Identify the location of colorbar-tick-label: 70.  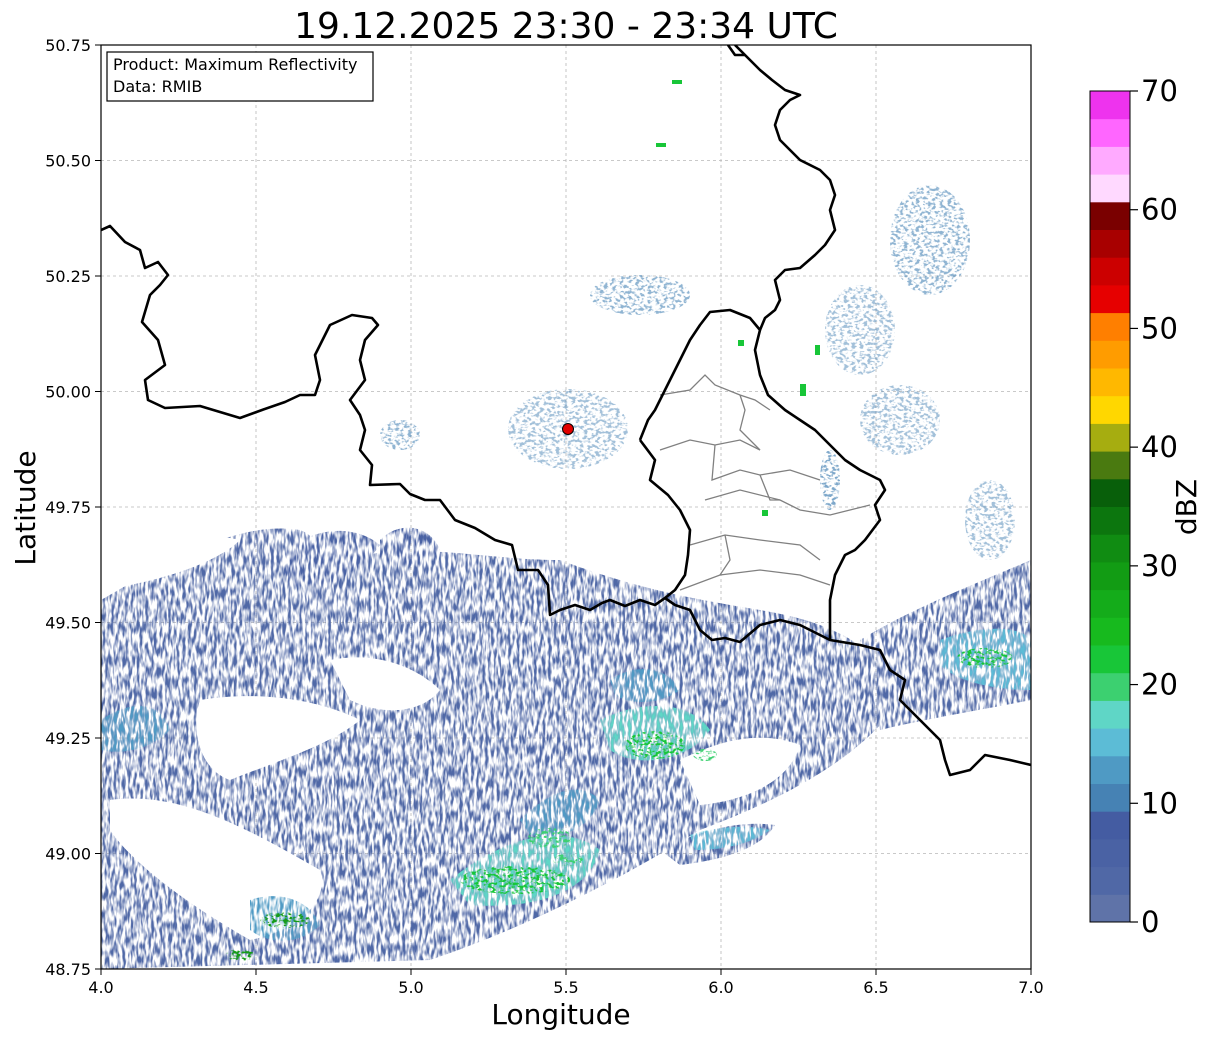
(1159, 91).